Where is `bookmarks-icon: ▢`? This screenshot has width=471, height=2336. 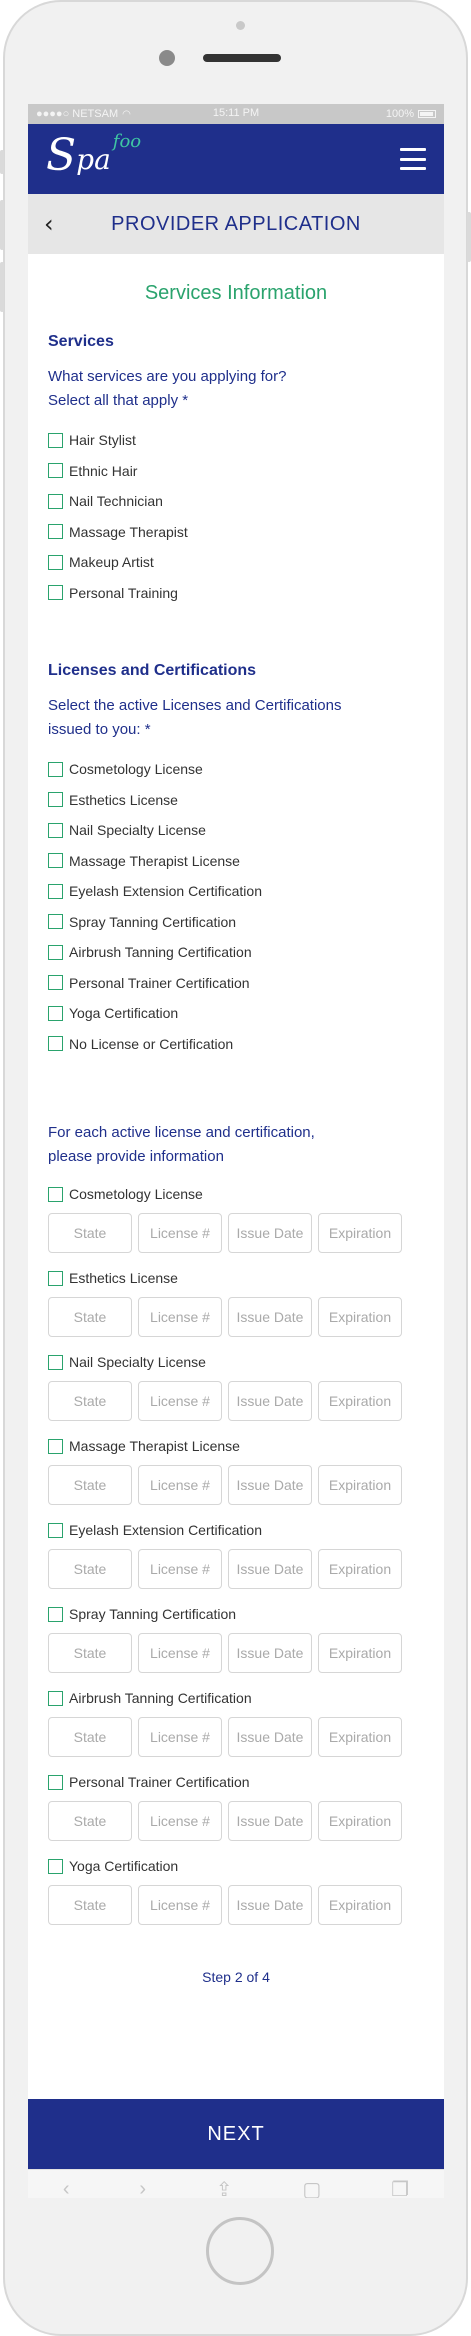
bookmarks-icon: ▢ is located at coordinates (311, 2187).